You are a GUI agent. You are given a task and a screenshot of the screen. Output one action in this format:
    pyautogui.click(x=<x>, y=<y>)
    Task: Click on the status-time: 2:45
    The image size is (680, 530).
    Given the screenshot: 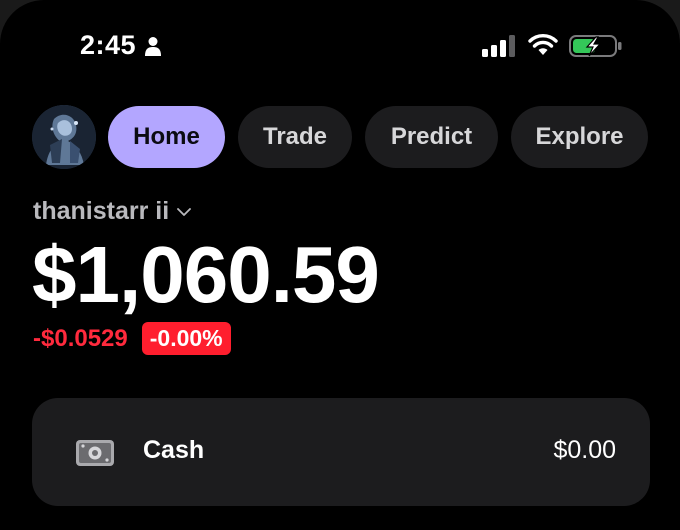 What is the action you would take?
    pyautogui.click(x=121, y=45)
    